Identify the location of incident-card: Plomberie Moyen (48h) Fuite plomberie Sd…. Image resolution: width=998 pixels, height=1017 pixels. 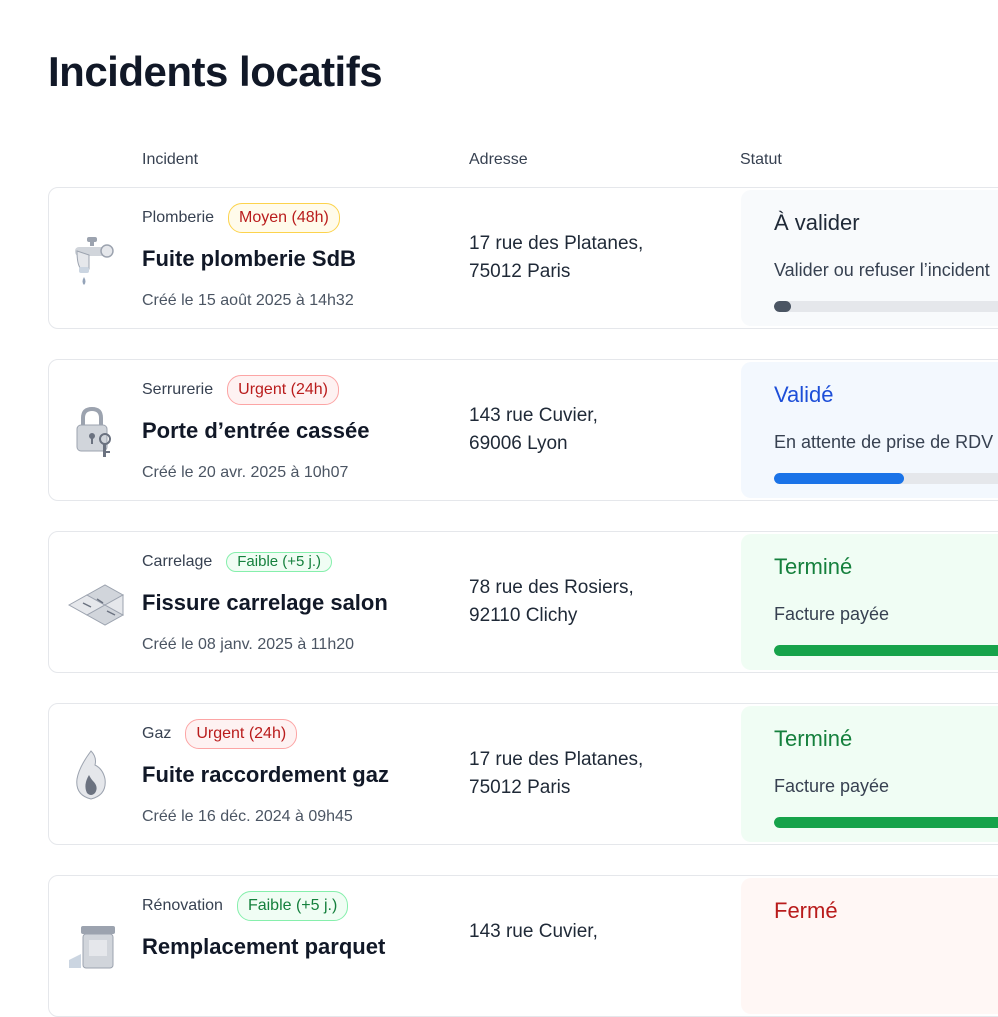
(523, 258).